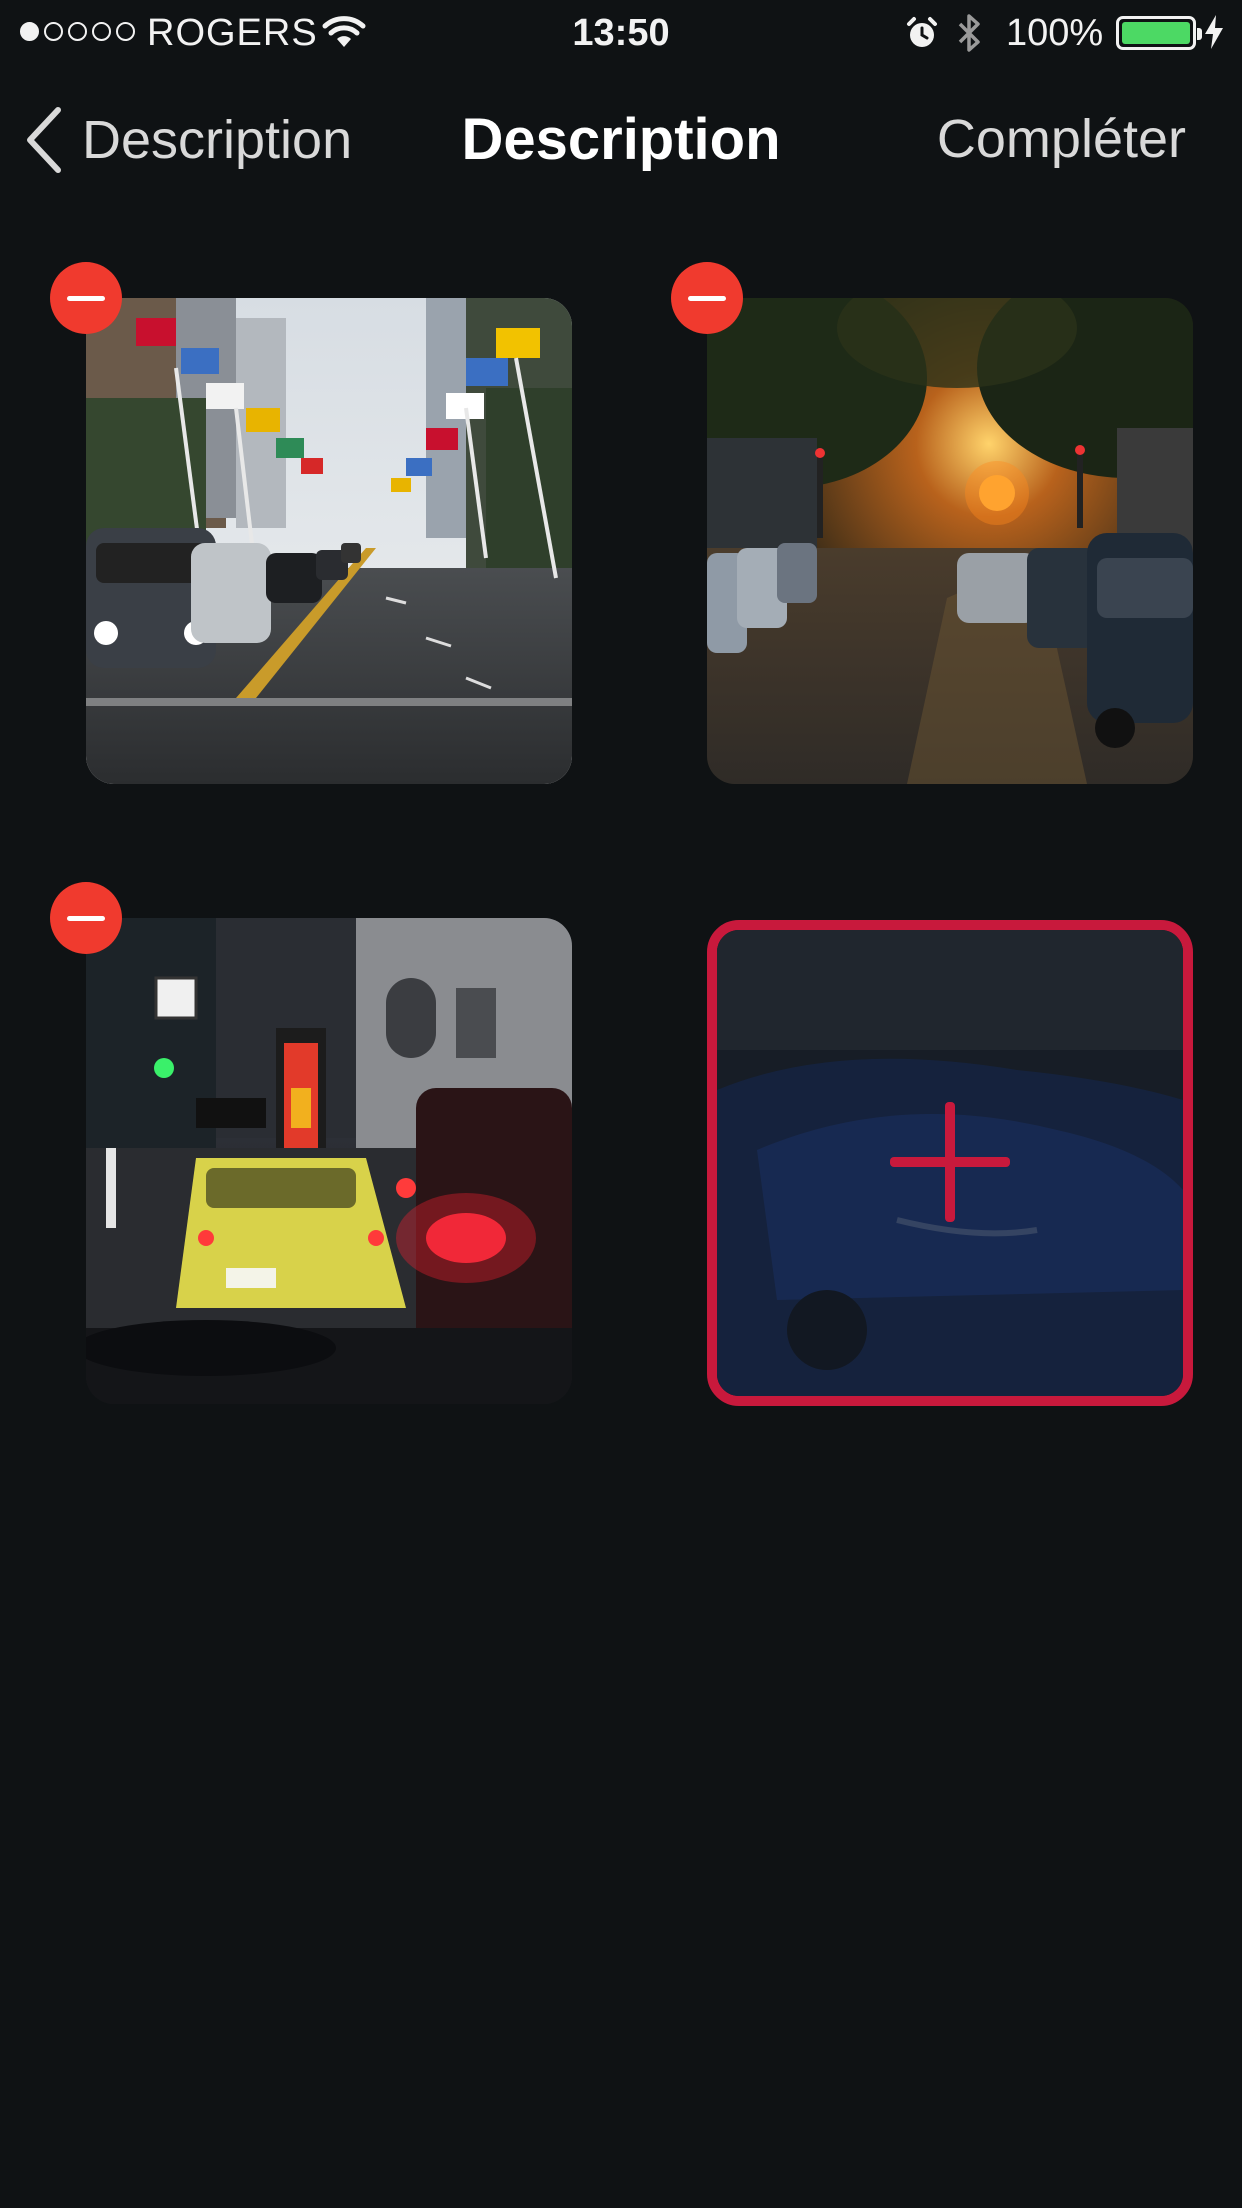 The image size is (1242, 2208). Describe the element at coordinates (1214, 32) in the screenshot. I see `charging-icon` at that location.